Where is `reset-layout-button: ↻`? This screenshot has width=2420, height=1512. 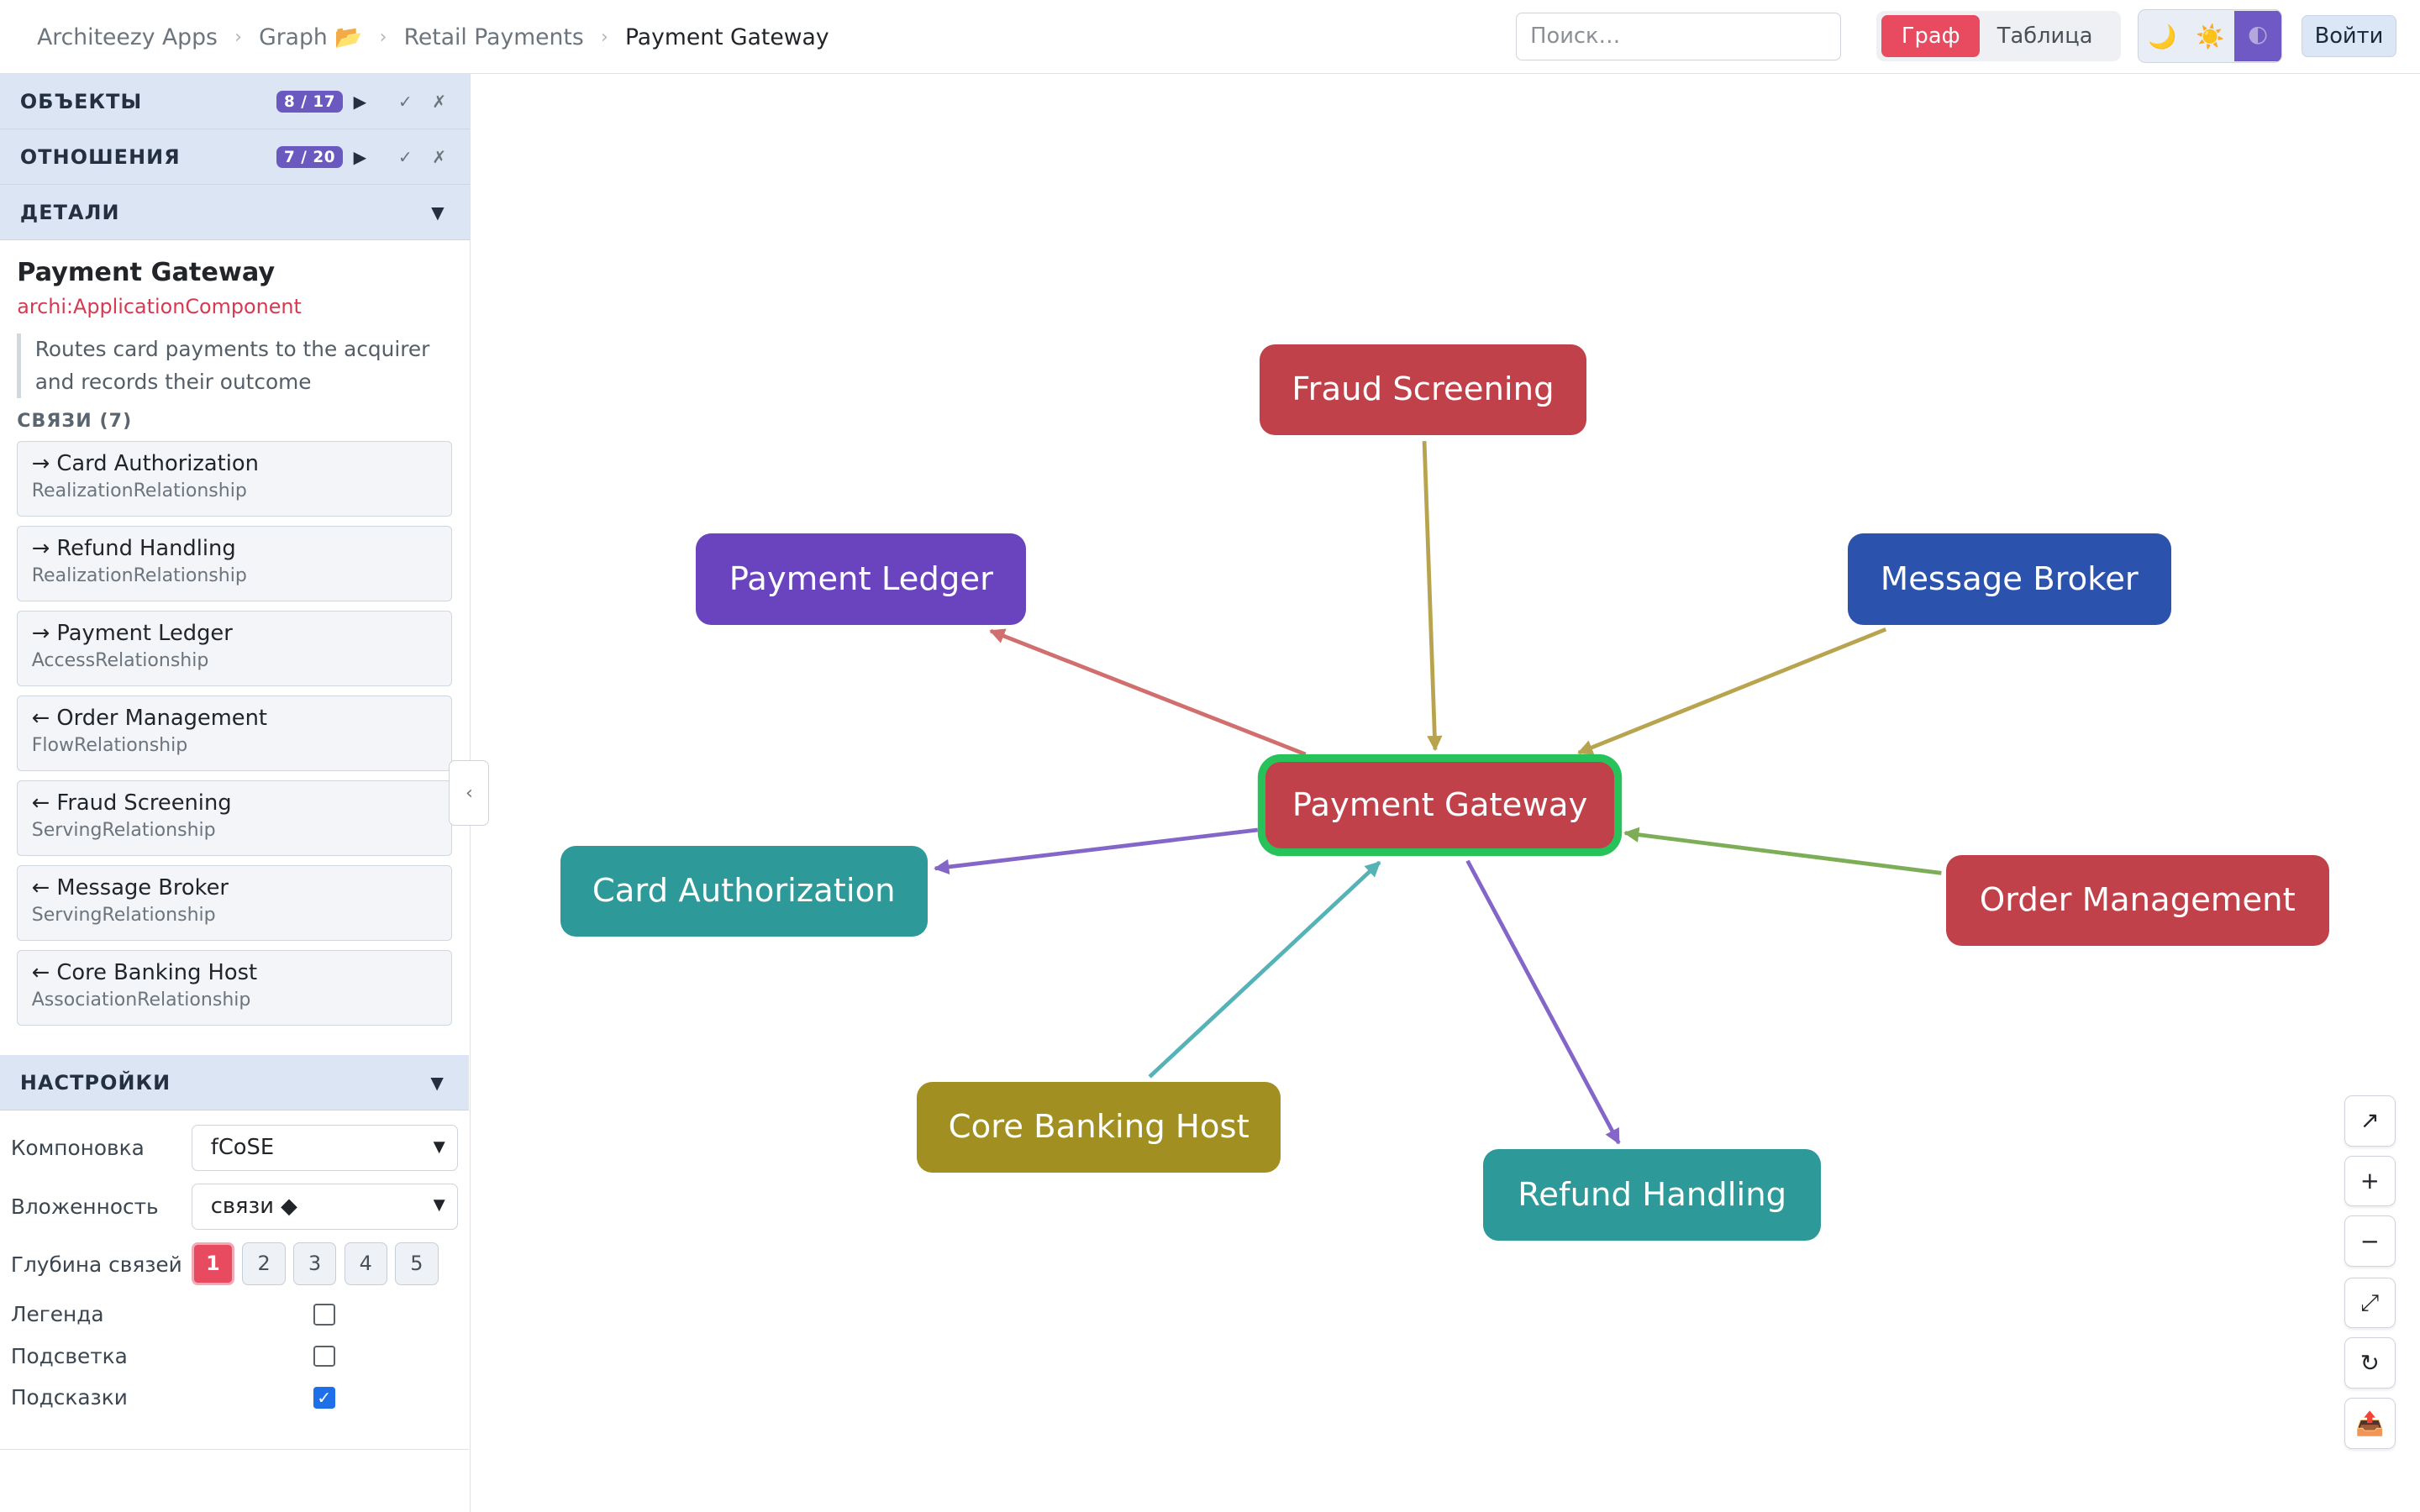 reset-layout-button: ↻ is located at coordinates (2370, 1363).